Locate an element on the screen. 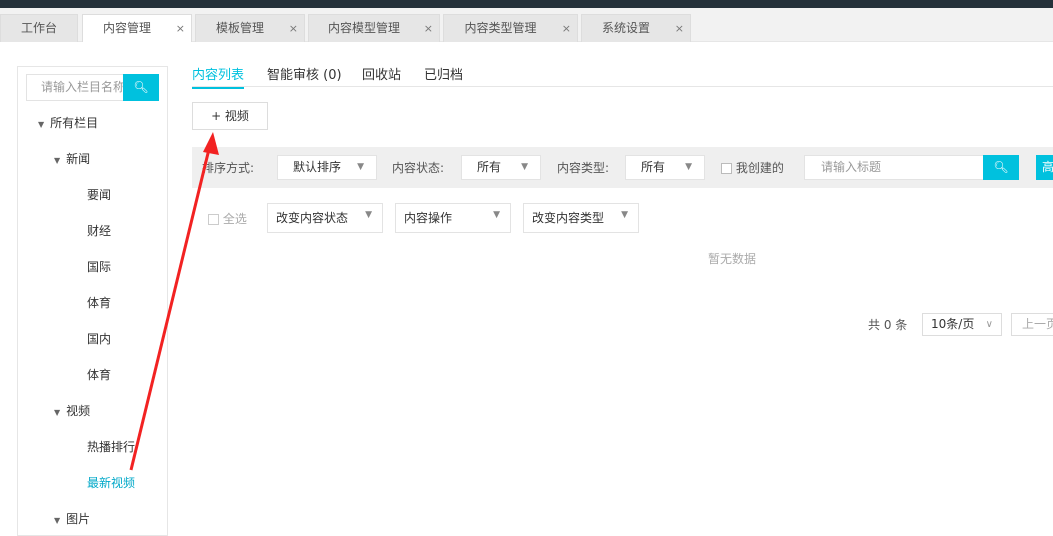  arrow-shaft is located at coordinates (170, 307).